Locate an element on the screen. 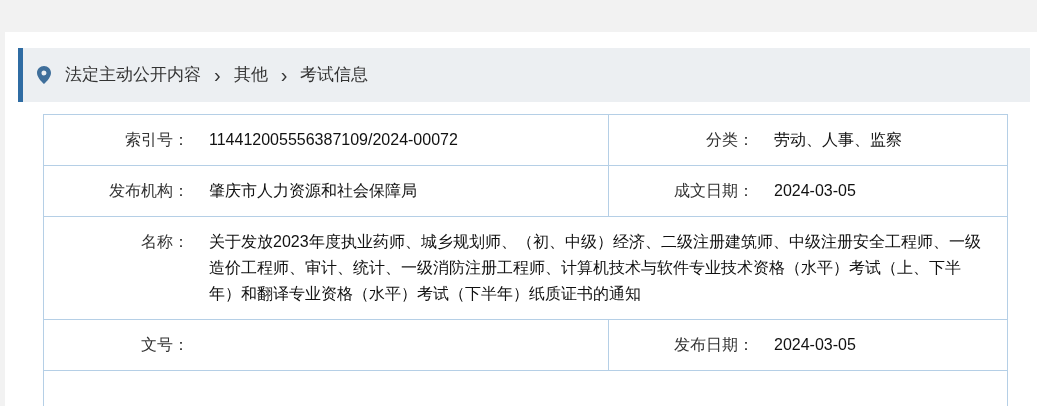 Image resolution: width=1037 pixels, height=406 pixels. field-value: 114412005556387109/2024-00072 is located at coordinates (333, 139).